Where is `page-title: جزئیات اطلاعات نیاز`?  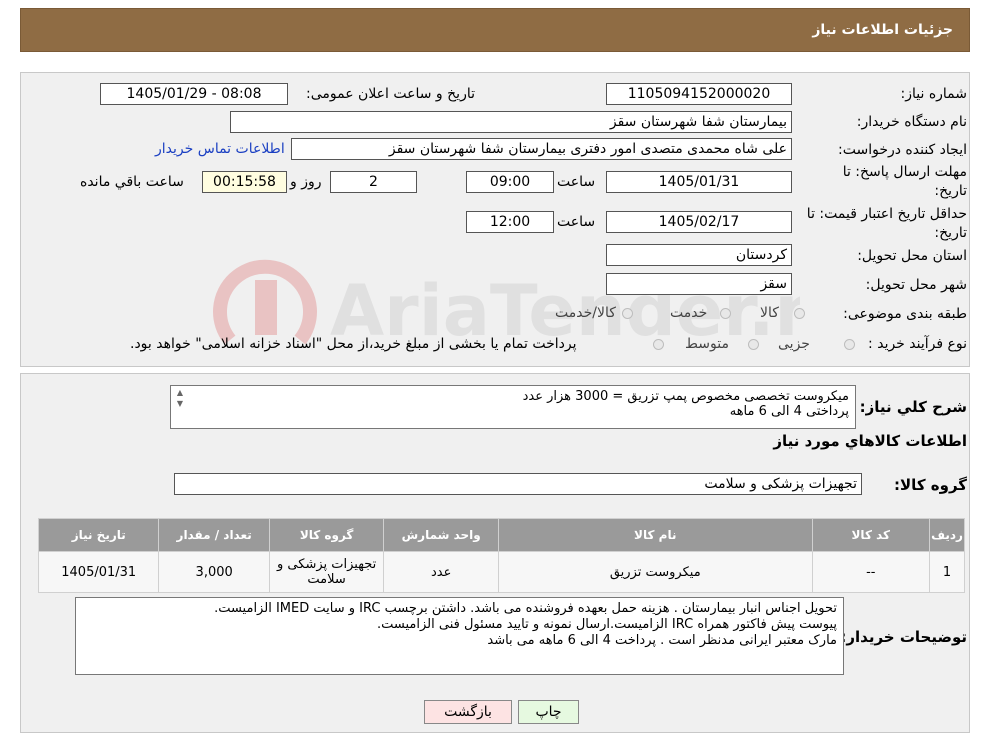
page-title: جزئیات اطلاعات نیاز is located at coordinates (882, 30).